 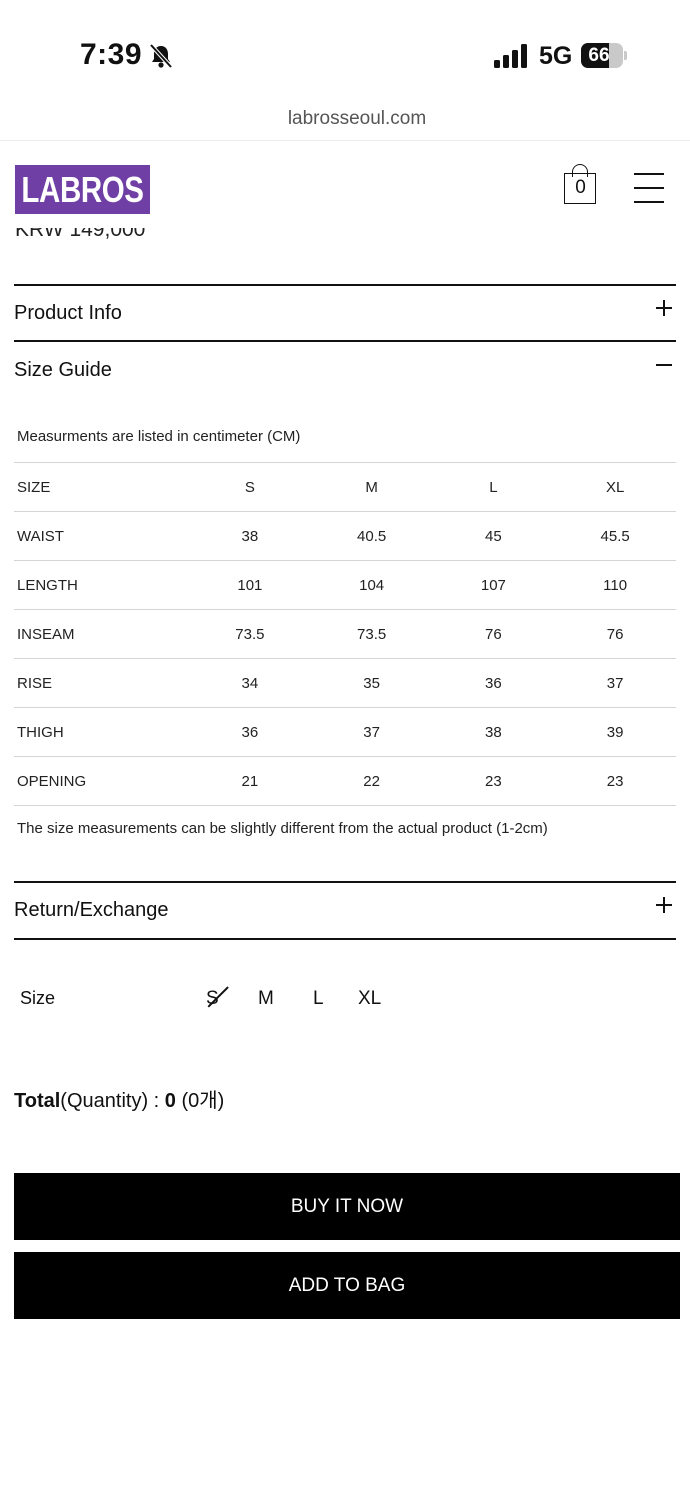 I want to click on network-type: 5G, so click(x=556, y=56).